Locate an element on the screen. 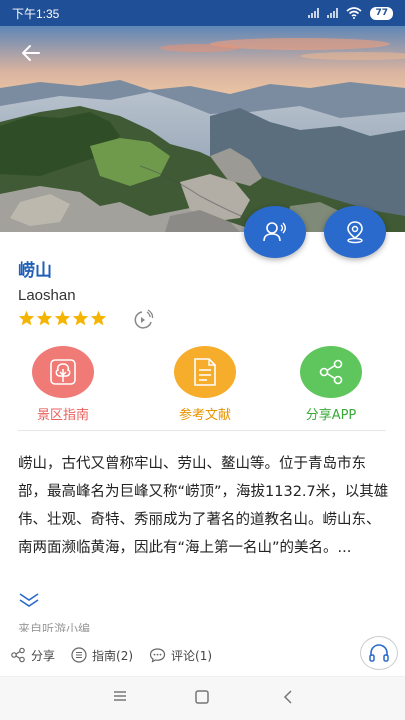  reference-circle is located at coordinates (205, 372).